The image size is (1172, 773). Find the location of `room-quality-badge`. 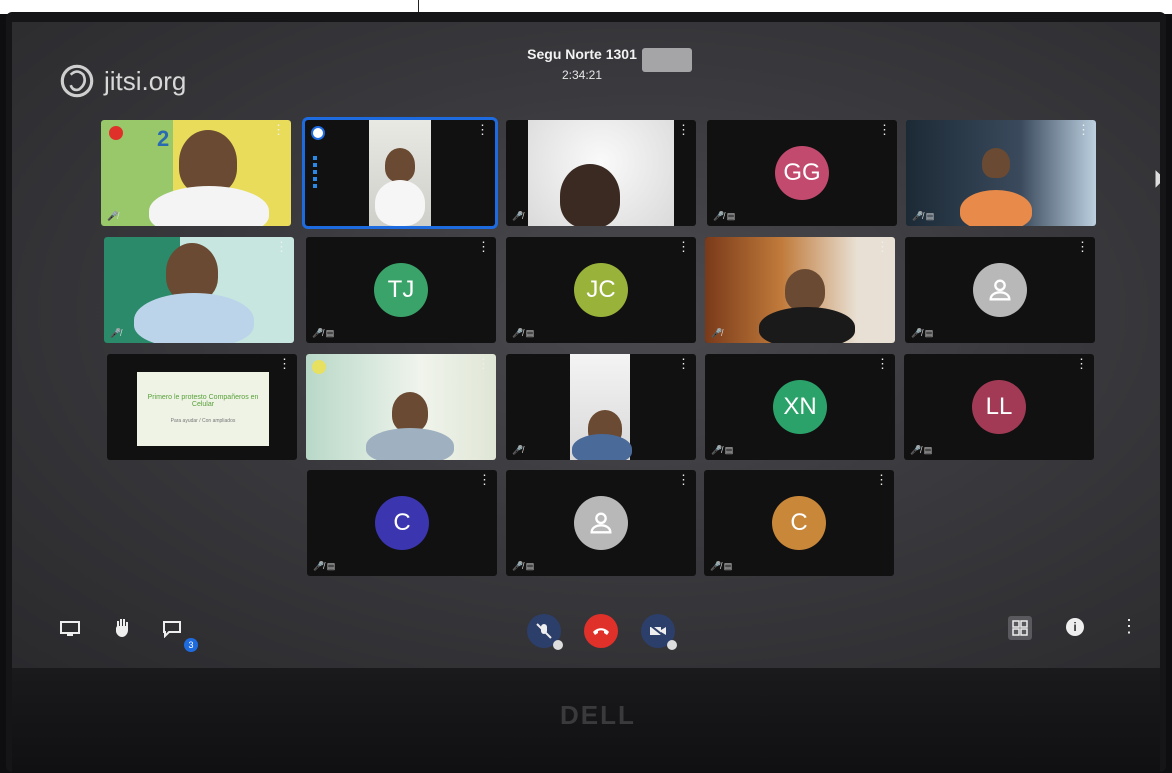

room-quality-badge is located at coordinates (667, 60).